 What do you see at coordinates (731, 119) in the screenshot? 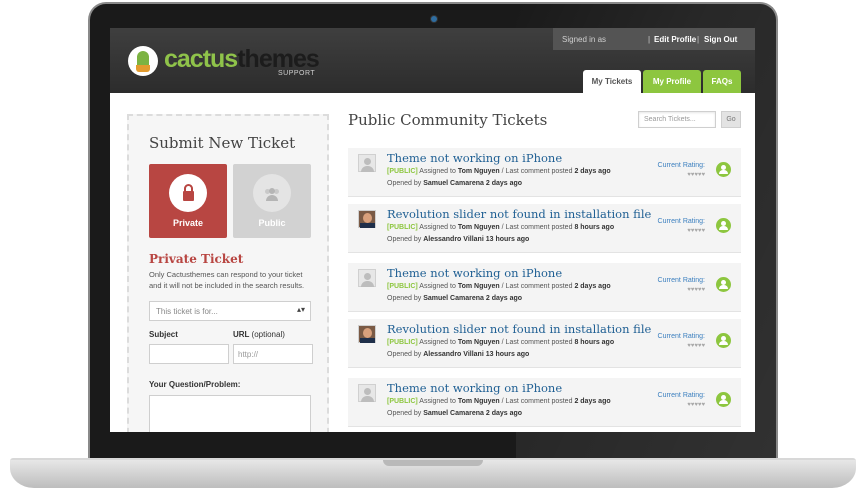
I see `go-button: Go` at bounding box center [731, 119].